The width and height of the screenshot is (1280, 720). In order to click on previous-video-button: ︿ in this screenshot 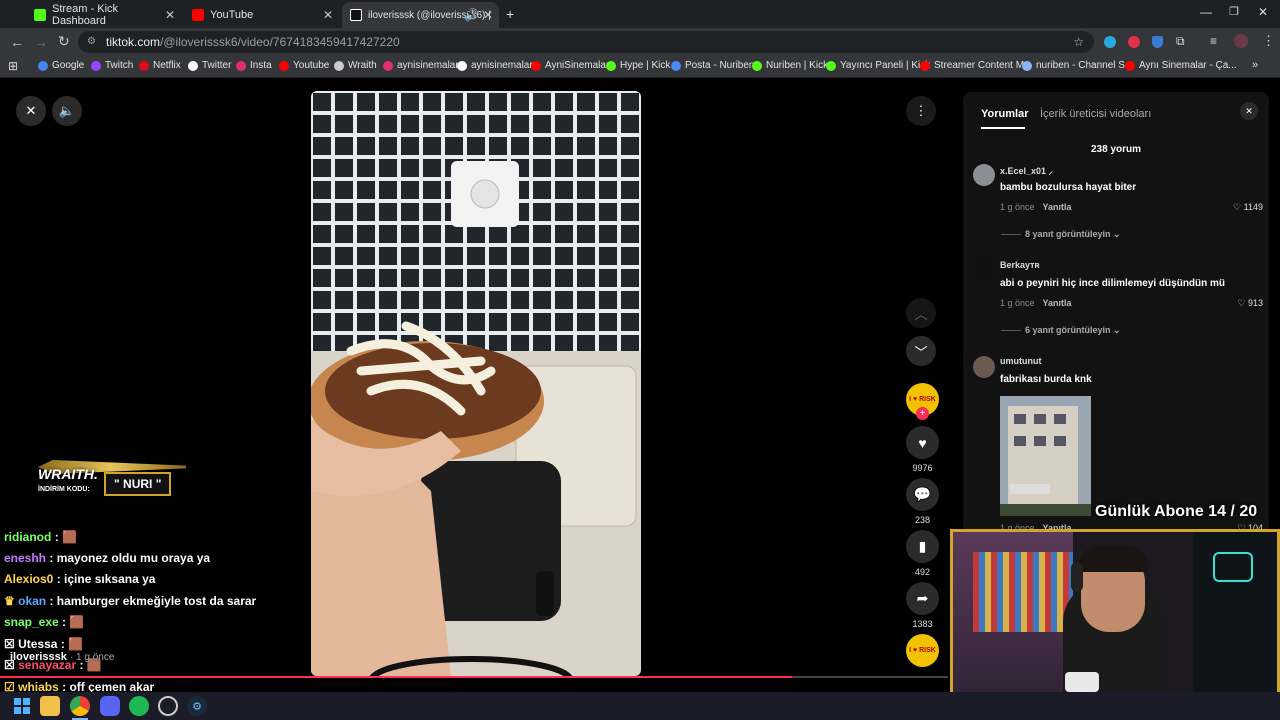, I will do `click(921, 313)`.